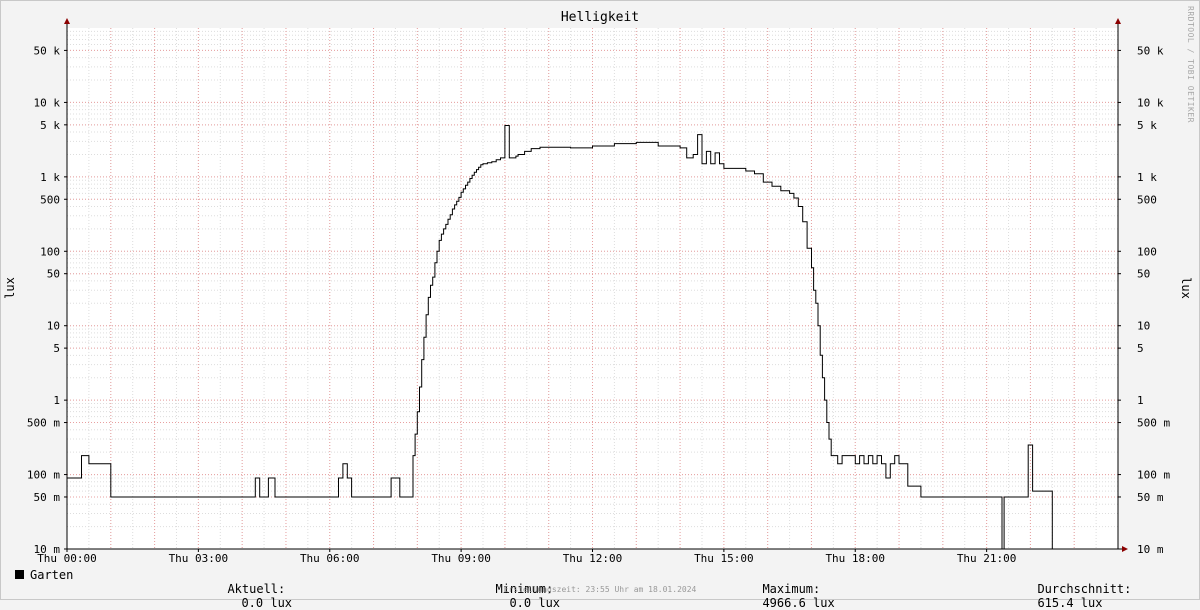 The width and height of the screenshot is (1200, 610). What do you see at coordinates (53, 274) in the screenshot?
I see `y-tick-label-left: 50` at bounding box center [53, 274].